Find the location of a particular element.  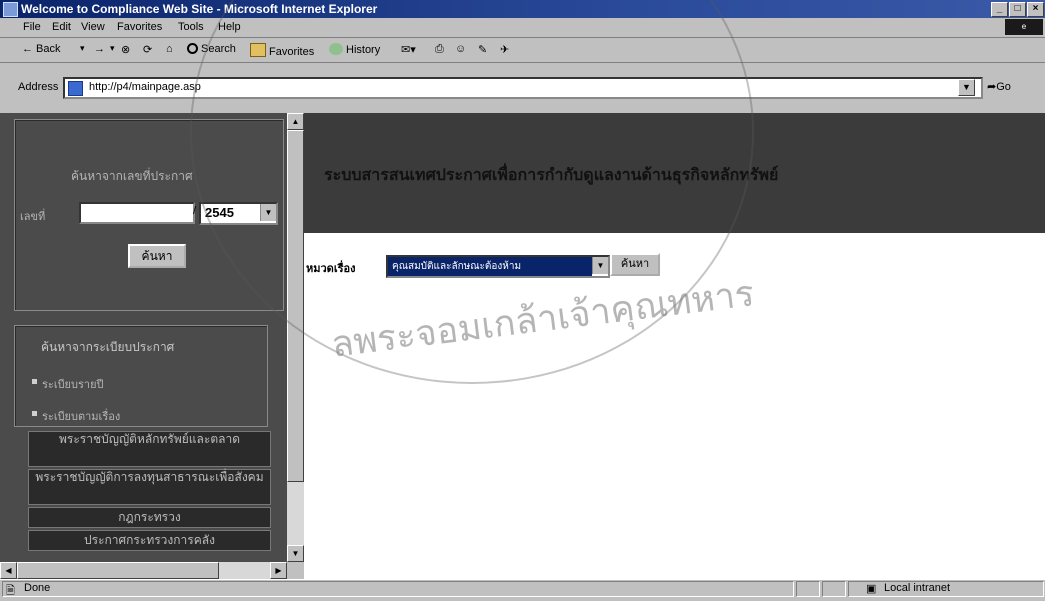

nav-finance-ministry-notice: ประกาศกระทรวงการคลัง is located at coordinates (149, 540).